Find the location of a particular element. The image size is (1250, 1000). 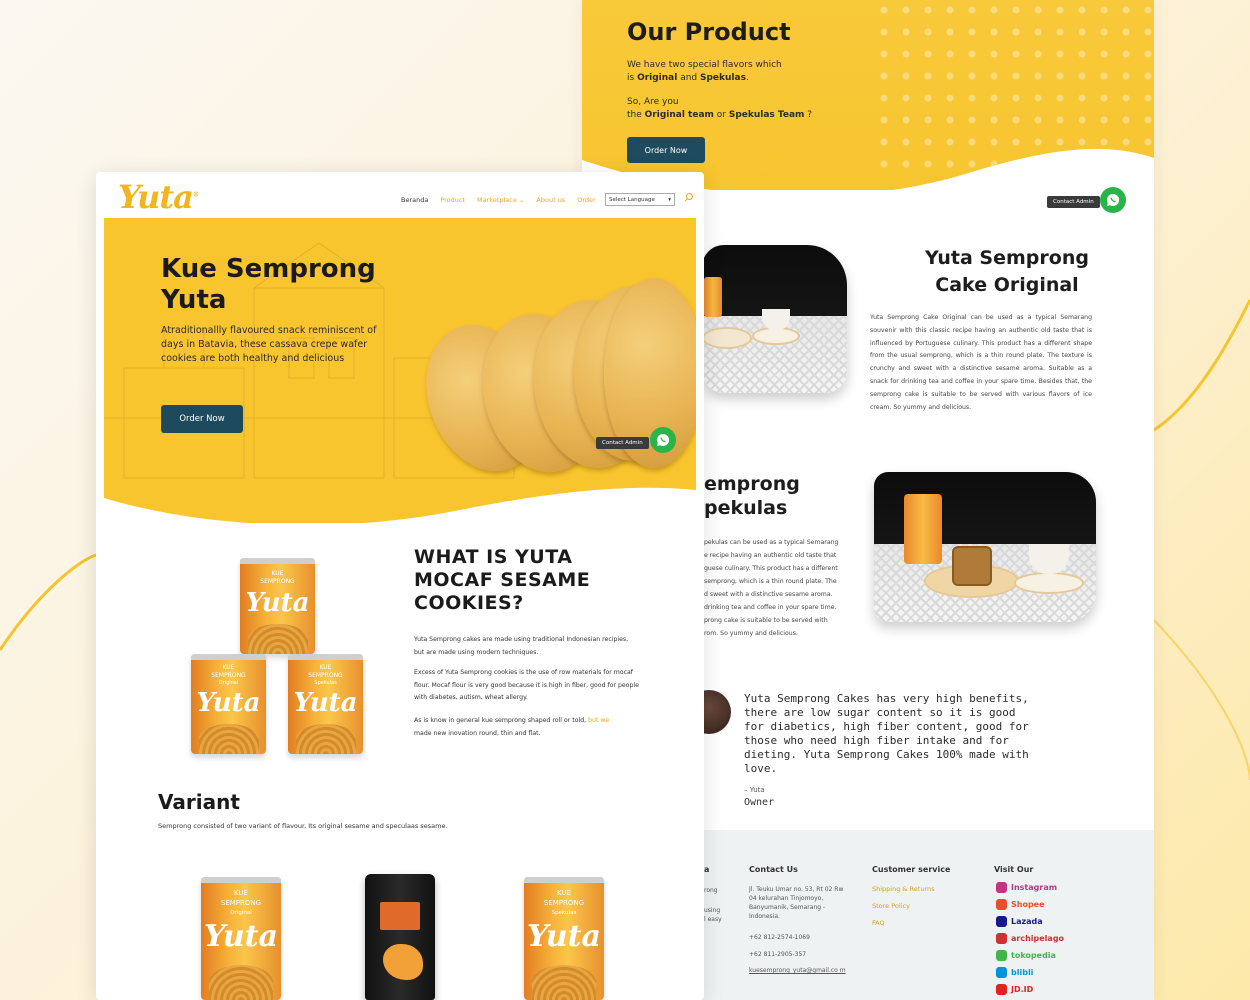

our-product-title: Our Product is located at coordinates (709, 32).